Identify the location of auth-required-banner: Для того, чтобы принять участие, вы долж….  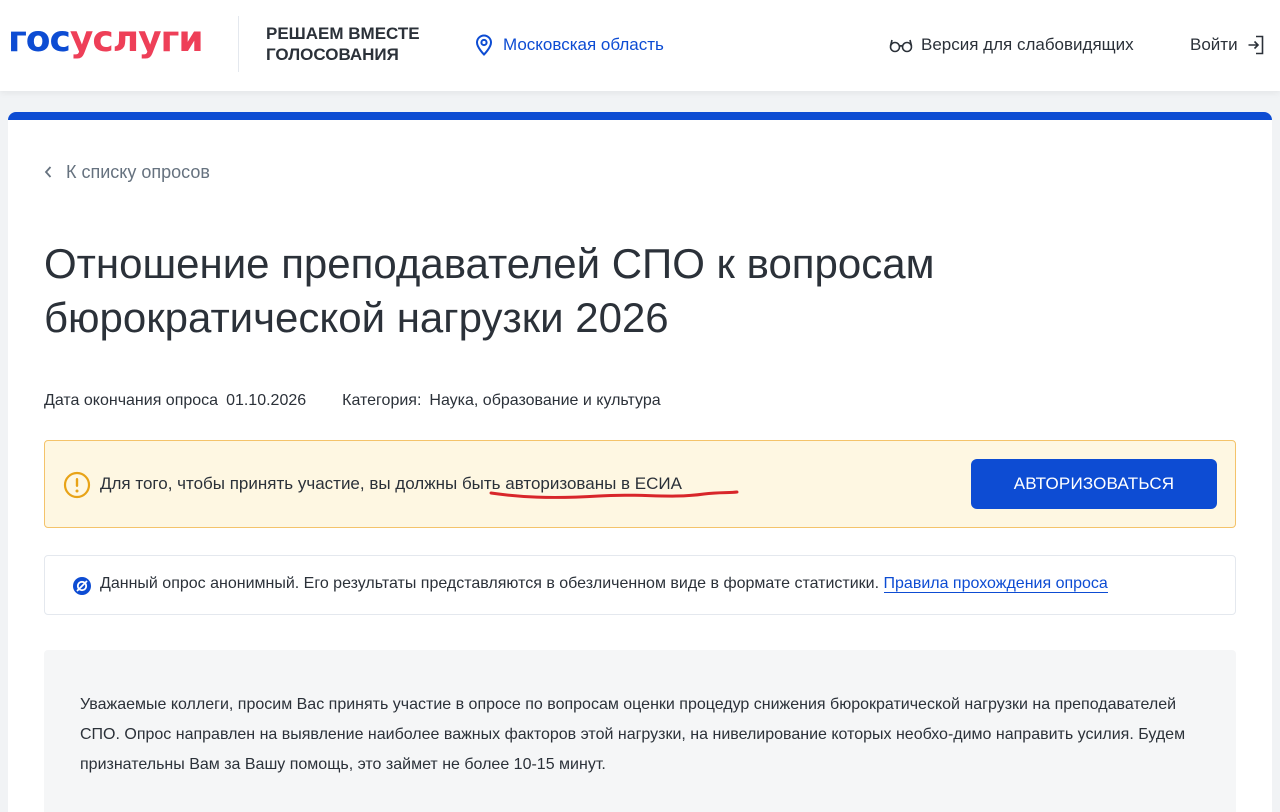
(640, 484).